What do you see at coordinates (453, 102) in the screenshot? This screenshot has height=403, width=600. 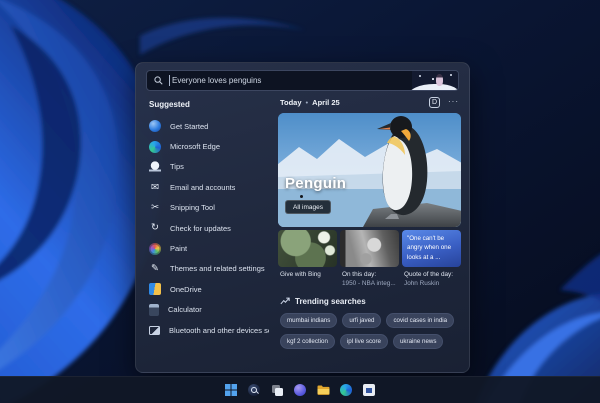 I see `more-options-icon: ···` at bounding box center [453, 102].